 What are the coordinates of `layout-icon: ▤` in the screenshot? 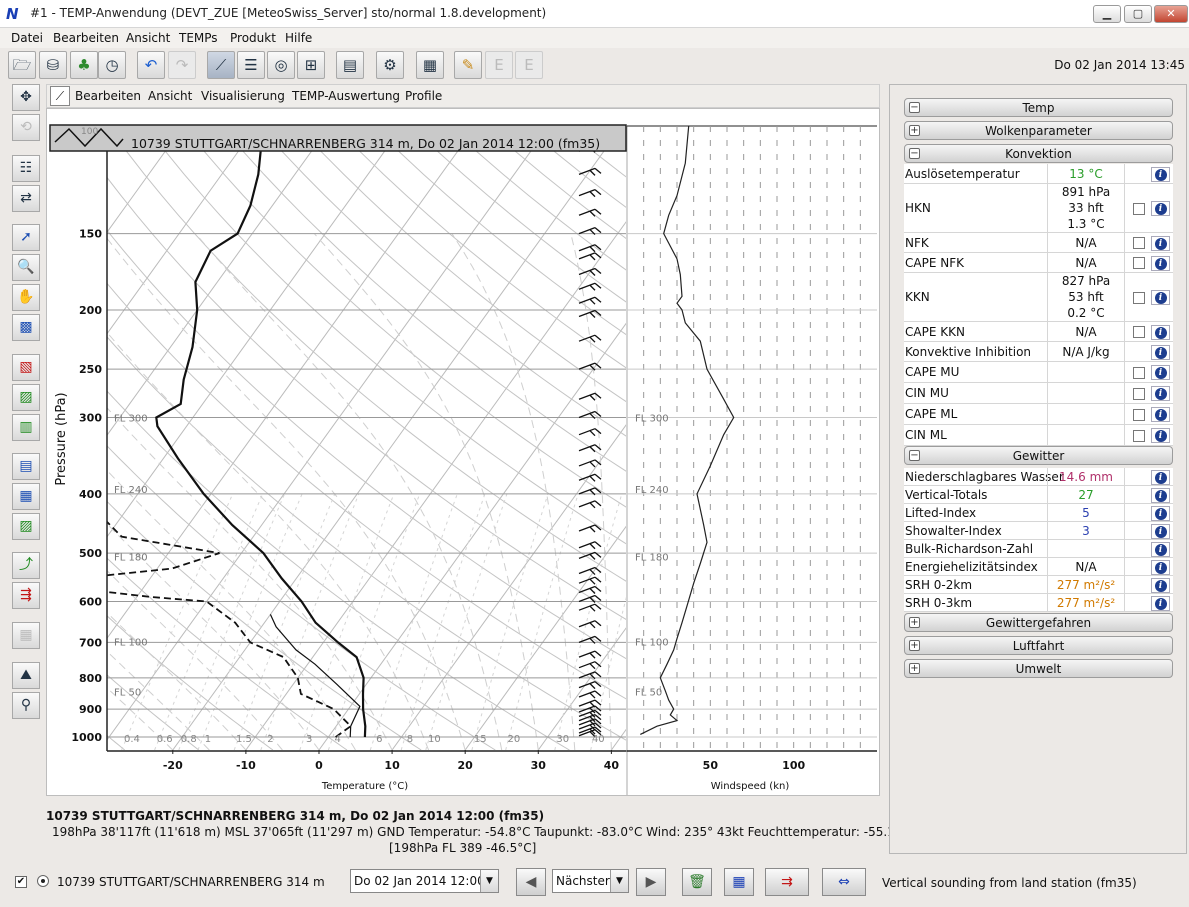 It's located at (350, 65).